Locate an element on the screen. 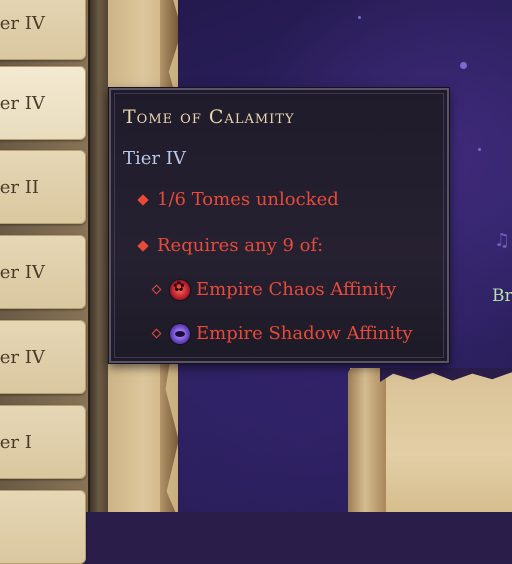 Image resolution: width=512 pixels, height=564 pixels. parchment-scroll-roll is located at coordinates (367, 440).